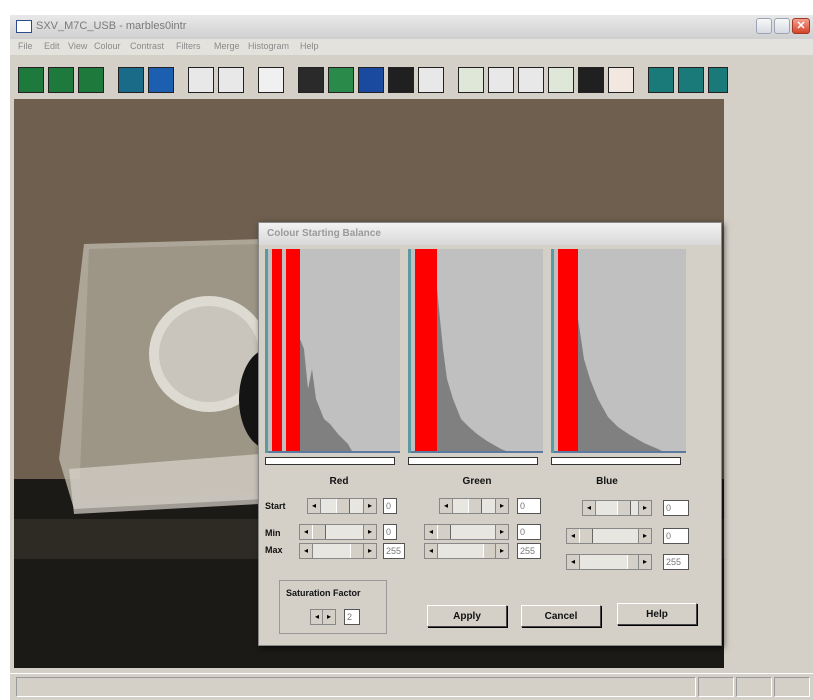 This screenshot has width=813, height=700. I want to click on red-max-slider: ◂ ▸, so click(338, 551).